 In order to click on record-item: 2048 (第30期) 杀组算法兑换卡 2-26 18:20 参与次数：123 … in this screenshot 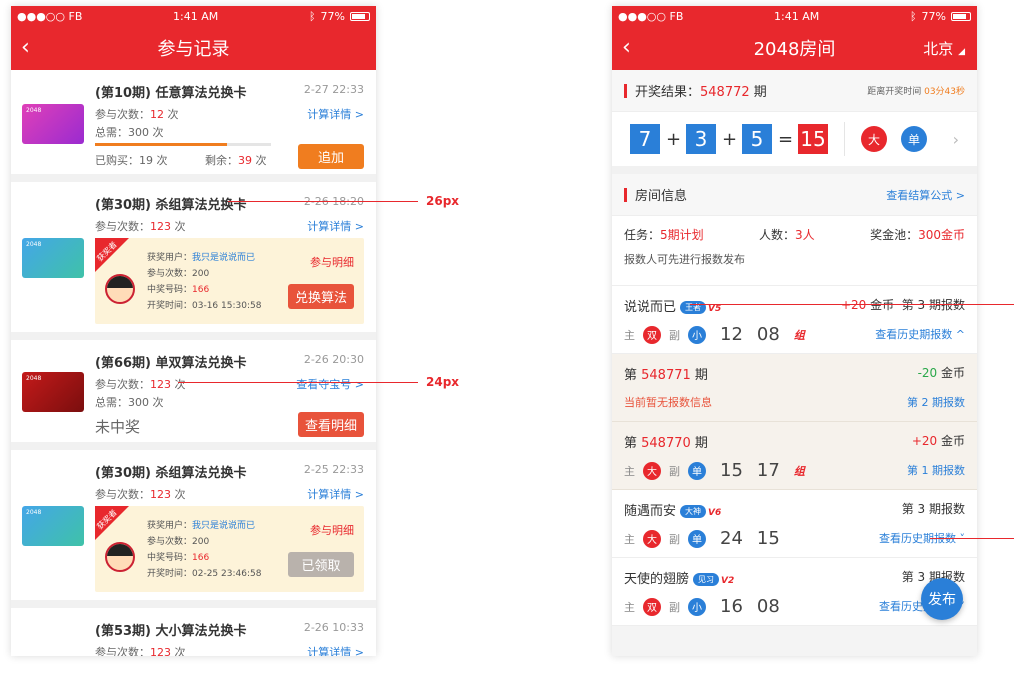, I will do `click(193, 261)`.